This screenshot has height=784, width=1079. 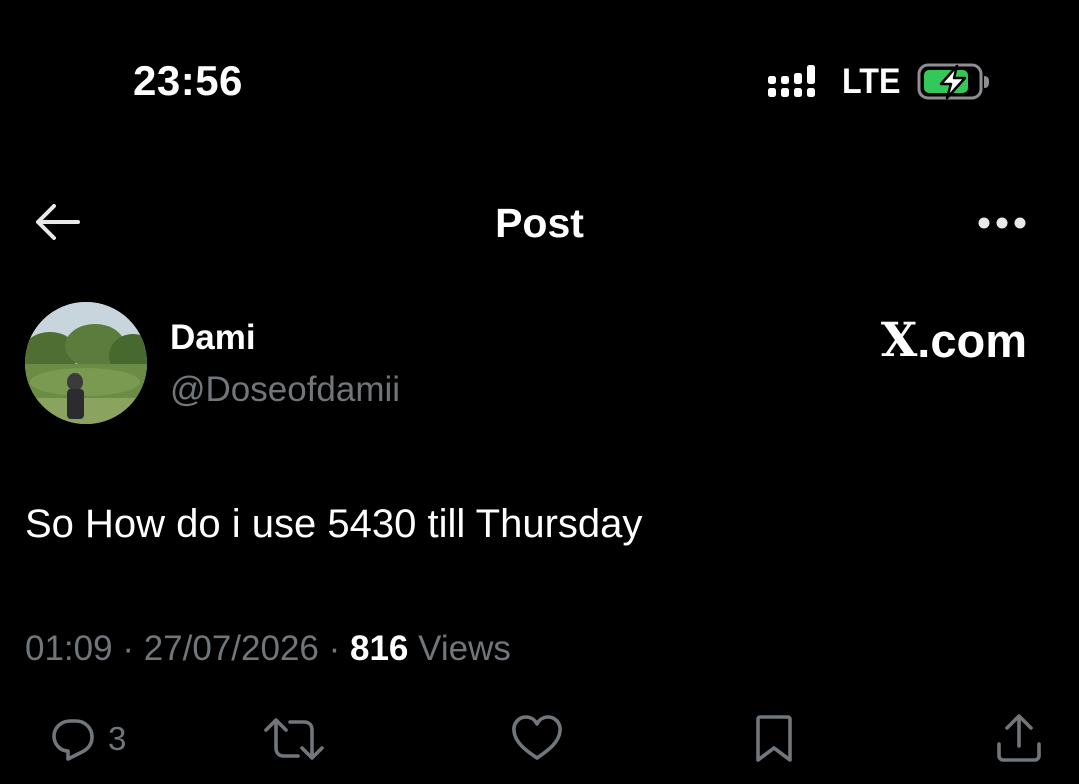 I want to click on x-logo: X, so click(x=899, y=340).